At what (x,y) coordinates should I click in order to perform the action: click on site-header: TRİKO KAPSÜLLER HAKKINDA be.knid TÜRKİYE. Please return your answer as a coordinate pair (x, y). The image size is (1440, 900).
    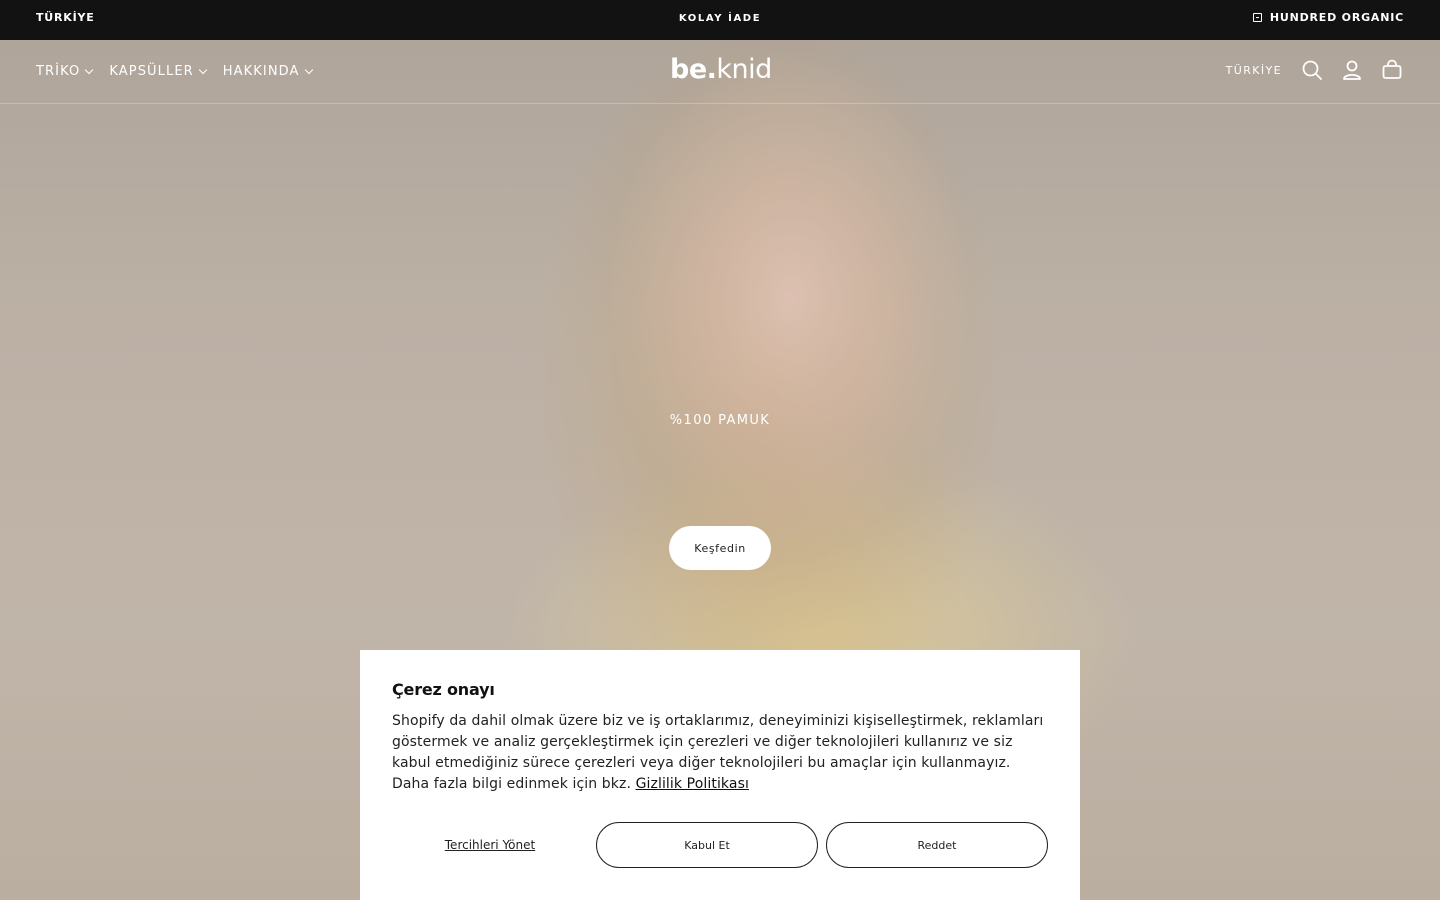
    Looking at the image, I should click on (720, 72).